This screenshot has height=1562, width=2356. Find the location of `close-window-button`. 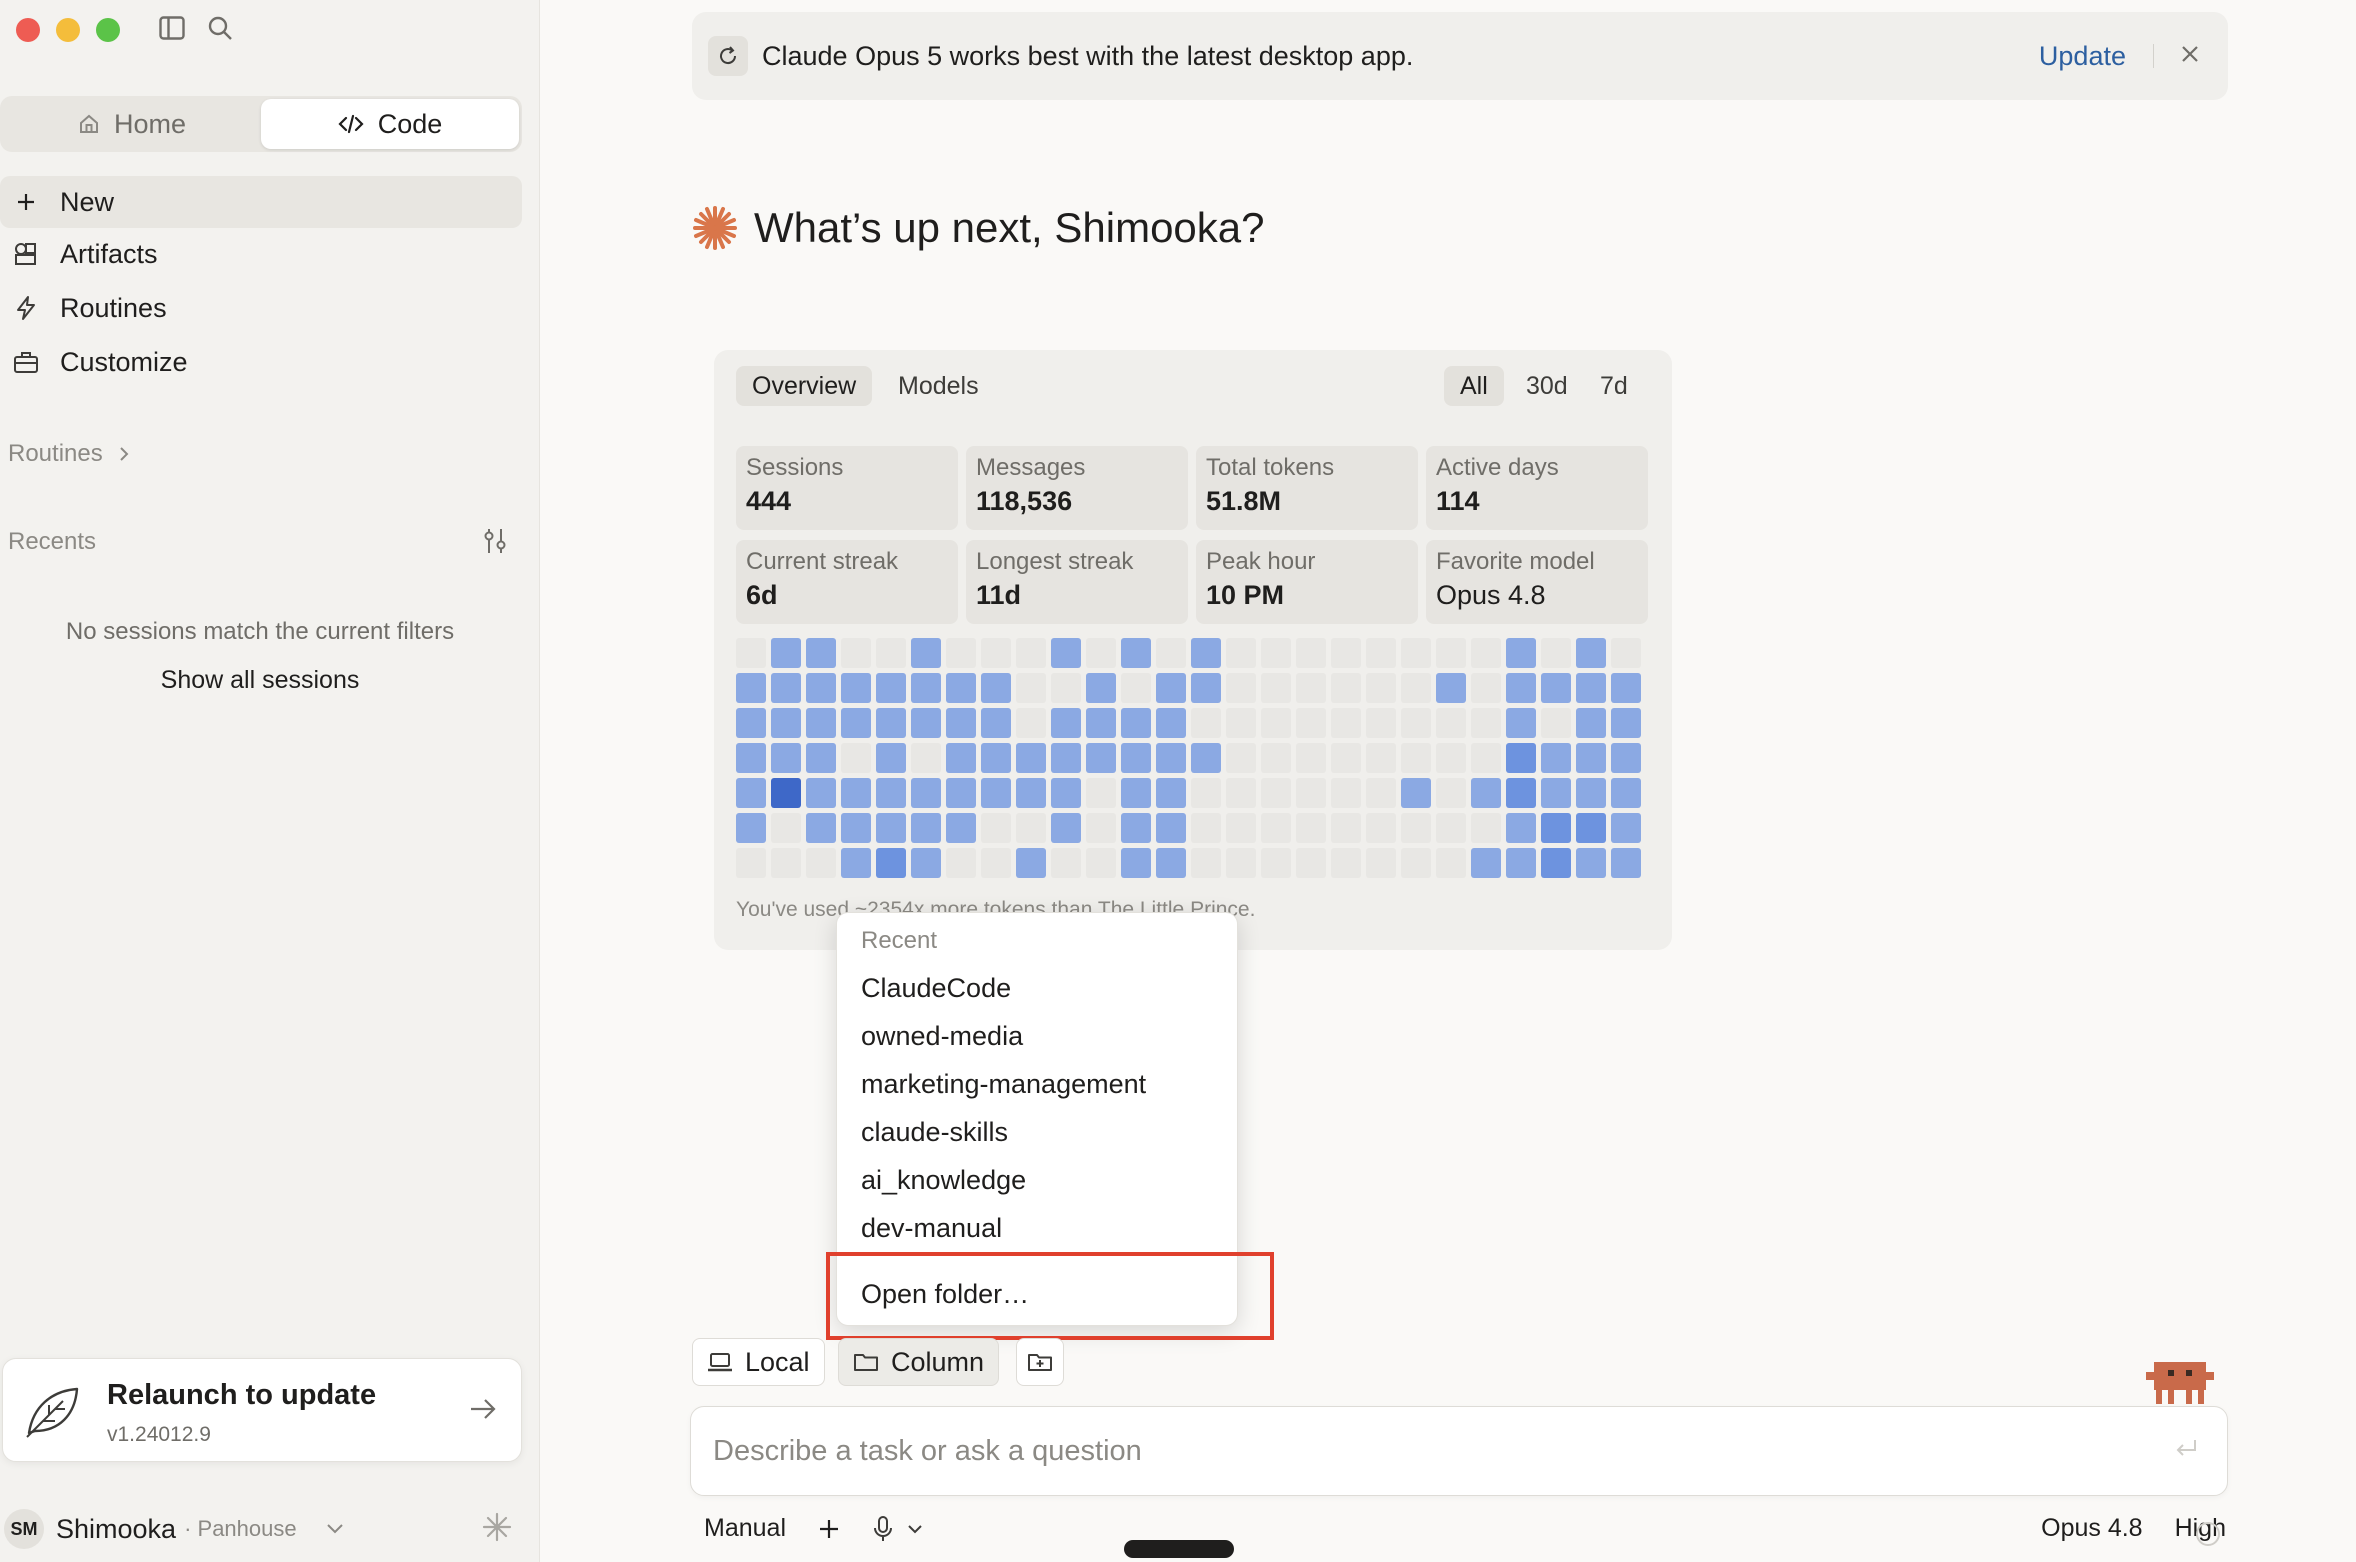

close-window-button is located at coordinates (28, 30).